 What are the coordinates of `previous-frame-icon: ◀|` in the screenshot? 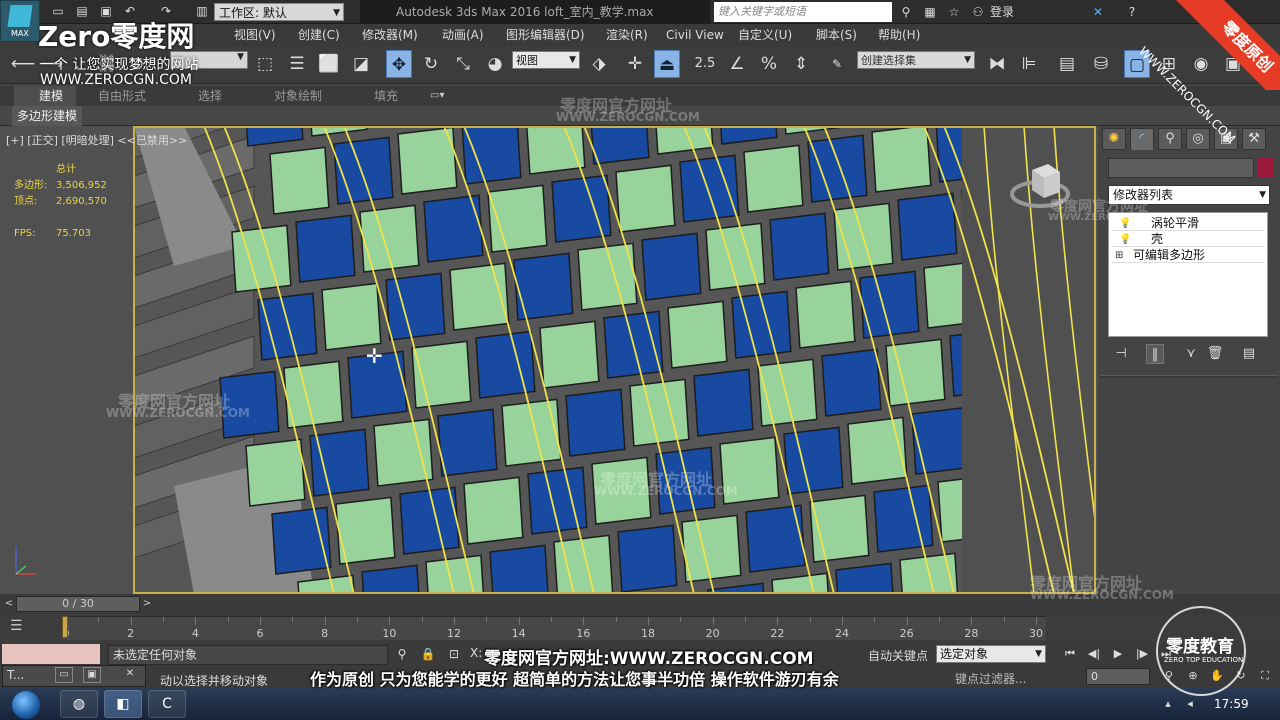 It's located at (1094, 654).